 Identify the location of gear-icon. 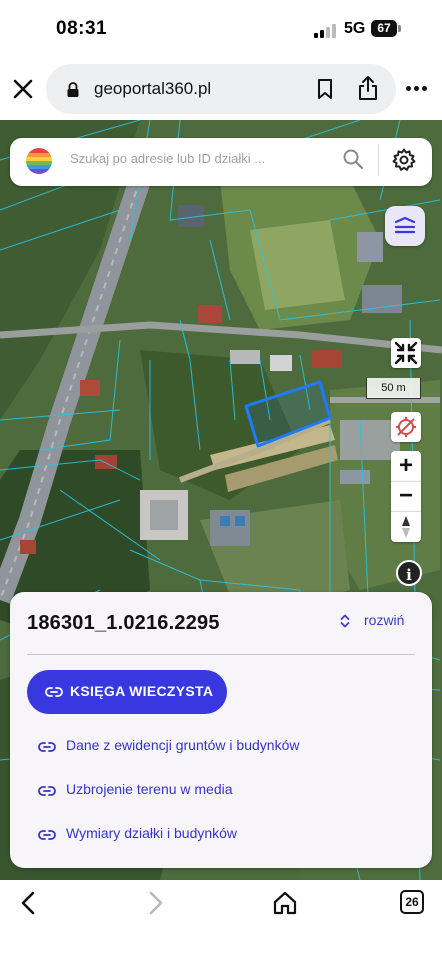
(404, 160).